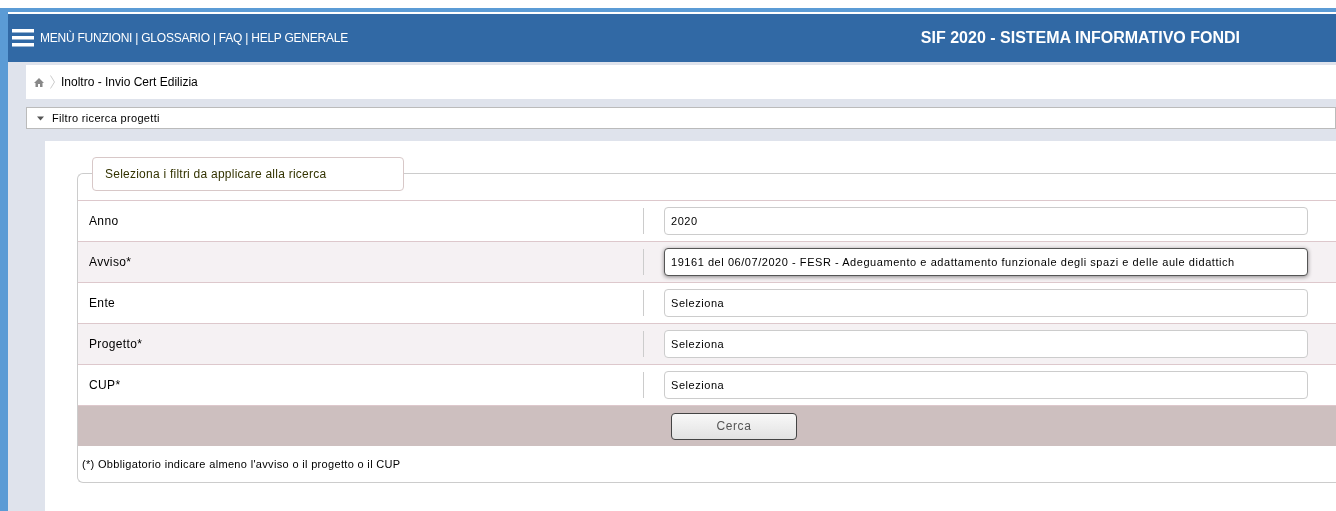 The width and height of the screenshot is (1336, 511). I want to click on home-icon, so click(39, 82).